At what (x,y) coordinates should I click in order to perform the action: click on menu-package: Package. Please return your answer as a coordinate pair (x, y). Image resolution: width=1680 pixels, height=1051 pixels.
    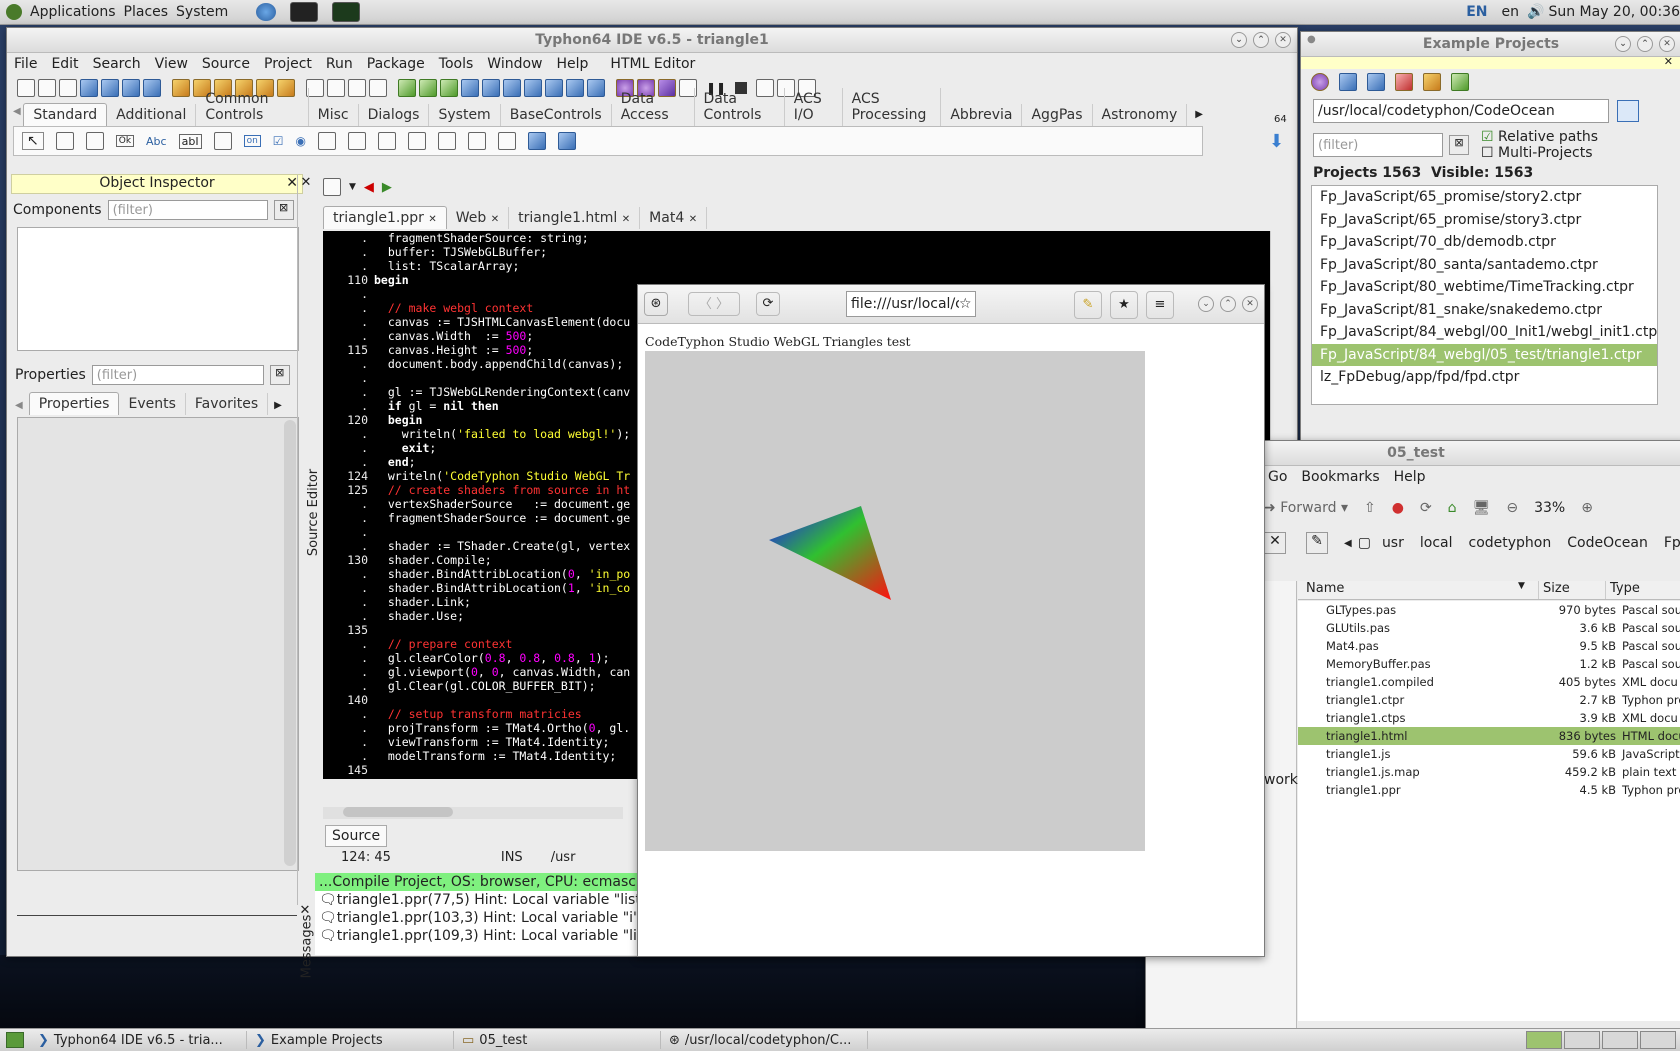
    Looking at the image, I should click on (396, 64).